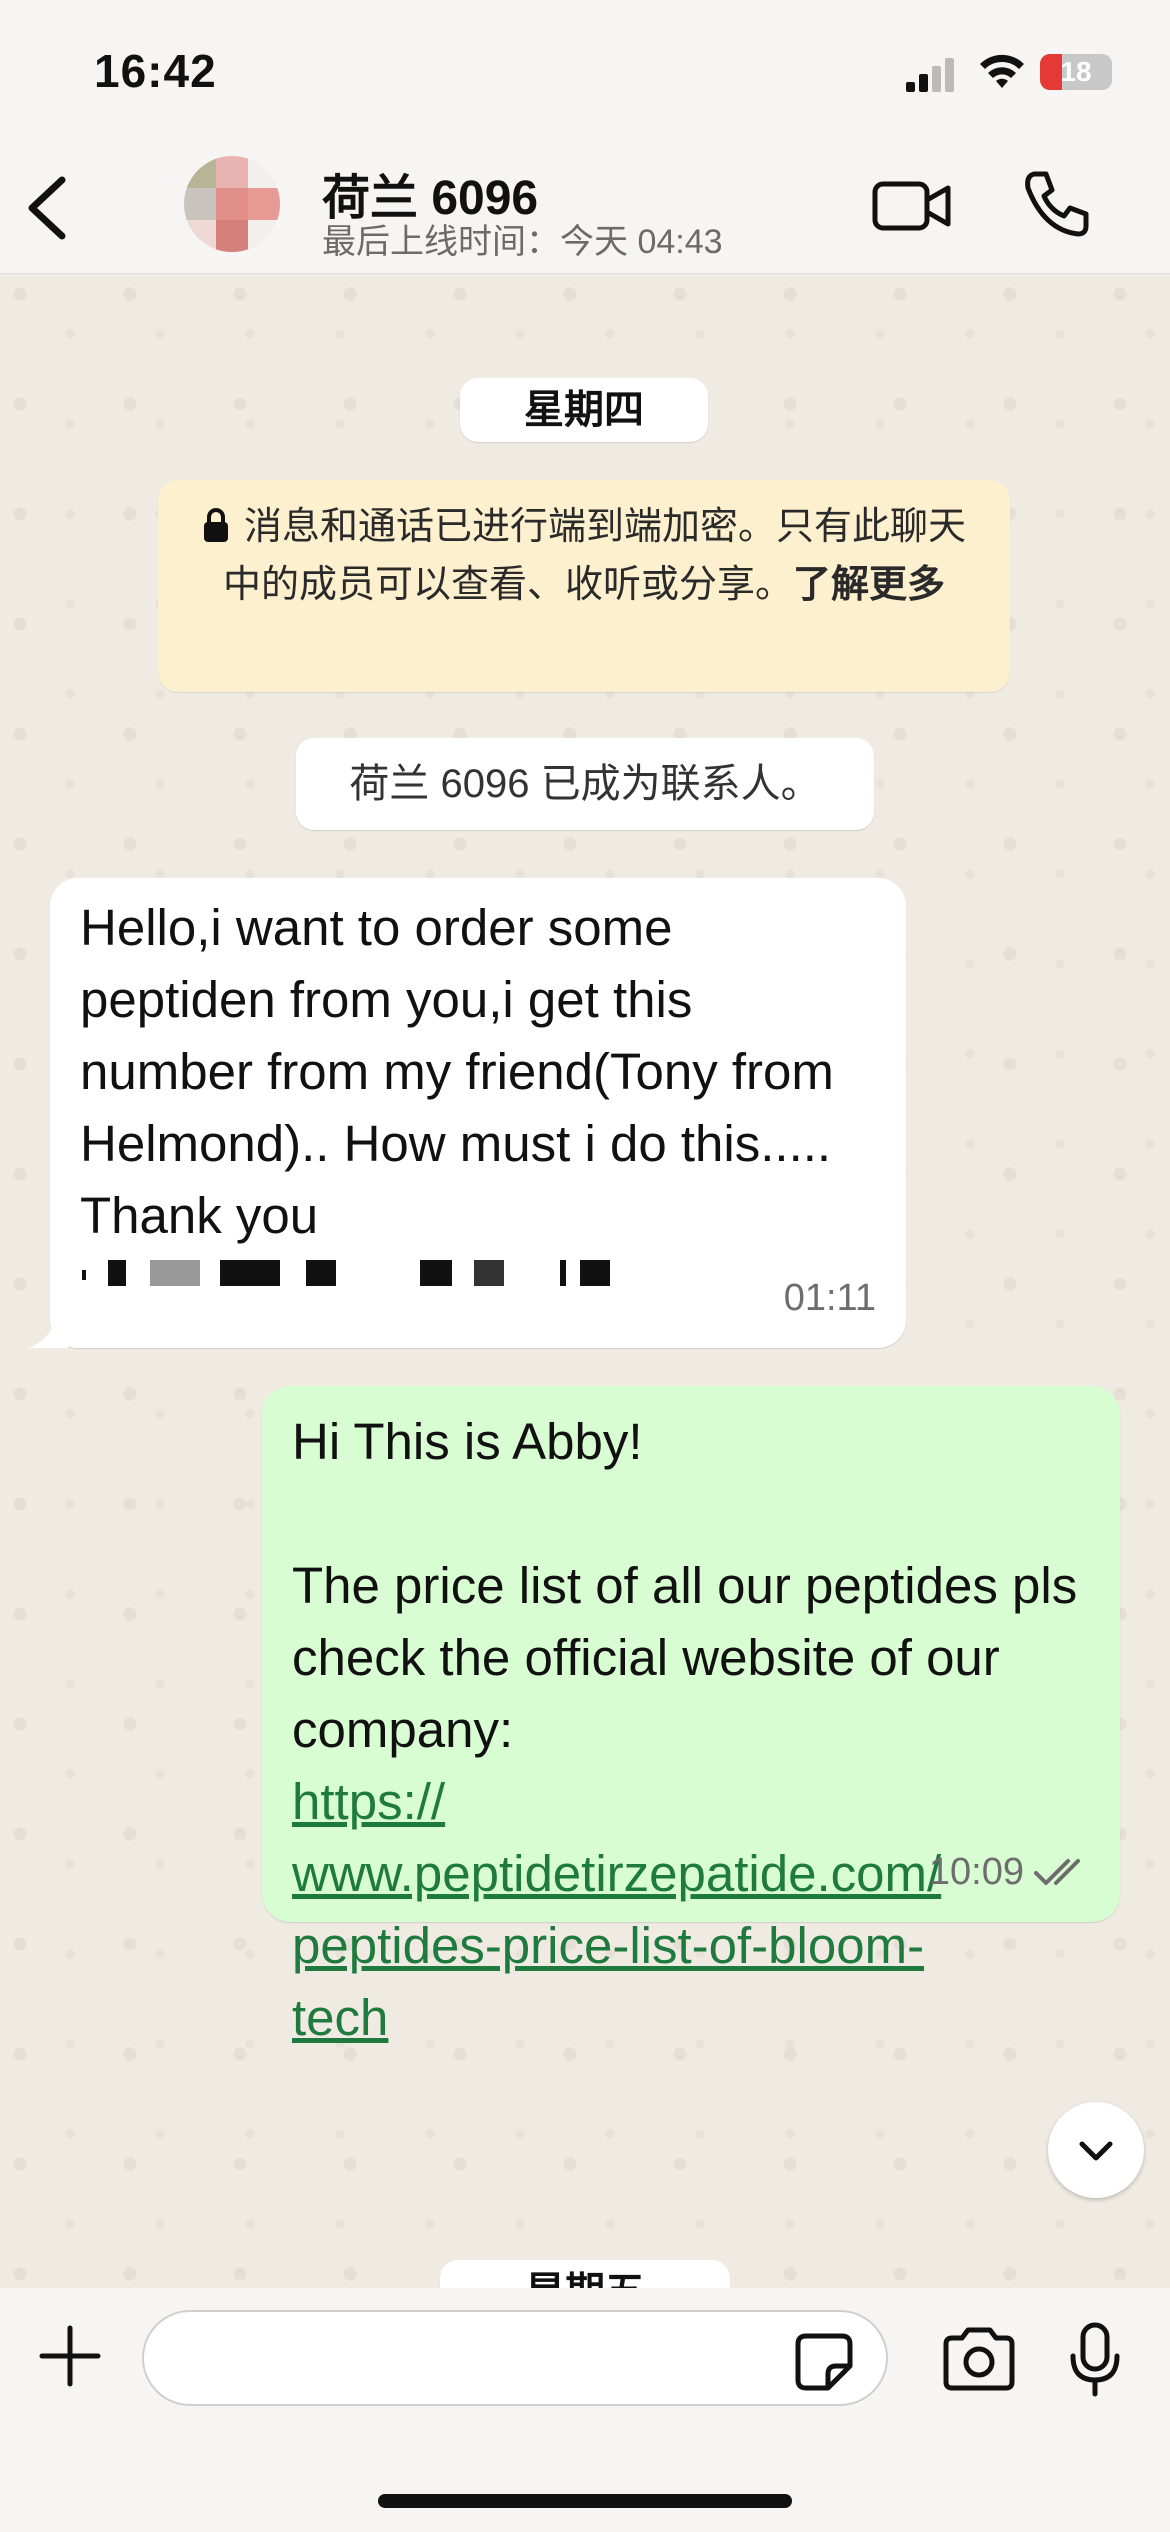  What do you see at coordinates (585, 70) in the screenshot?
I see `status-bar: 16:42 18` at bounding box center [585, 70].